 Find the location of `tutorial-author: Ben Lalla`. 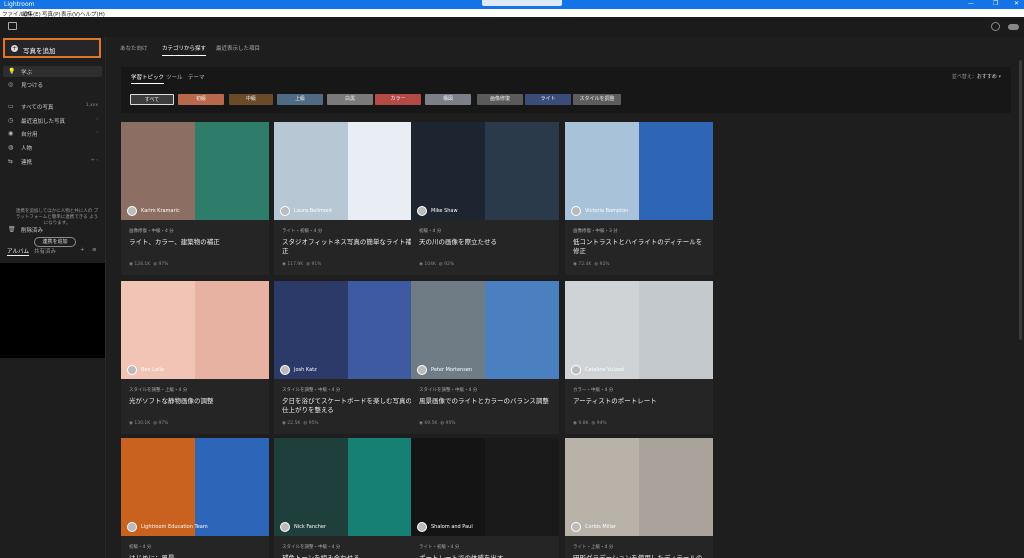

tutorial-author: Ben Lalla is located at coordinates (145, 370).